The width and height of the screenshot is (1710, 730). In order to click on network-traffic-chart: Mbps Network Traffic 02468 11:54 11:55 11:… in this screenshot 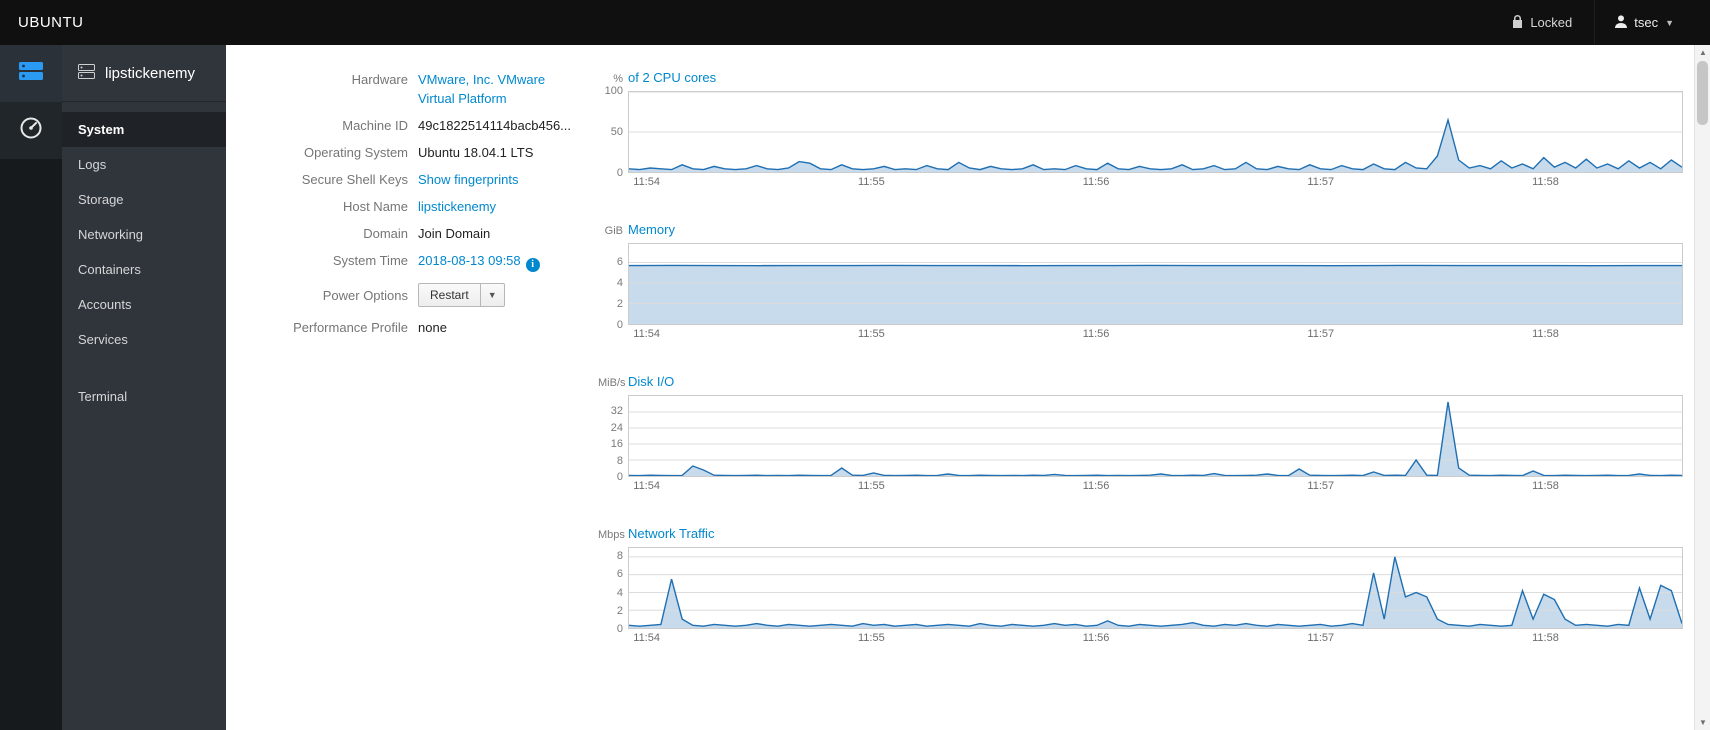, I will do `click(1140, 587)`.